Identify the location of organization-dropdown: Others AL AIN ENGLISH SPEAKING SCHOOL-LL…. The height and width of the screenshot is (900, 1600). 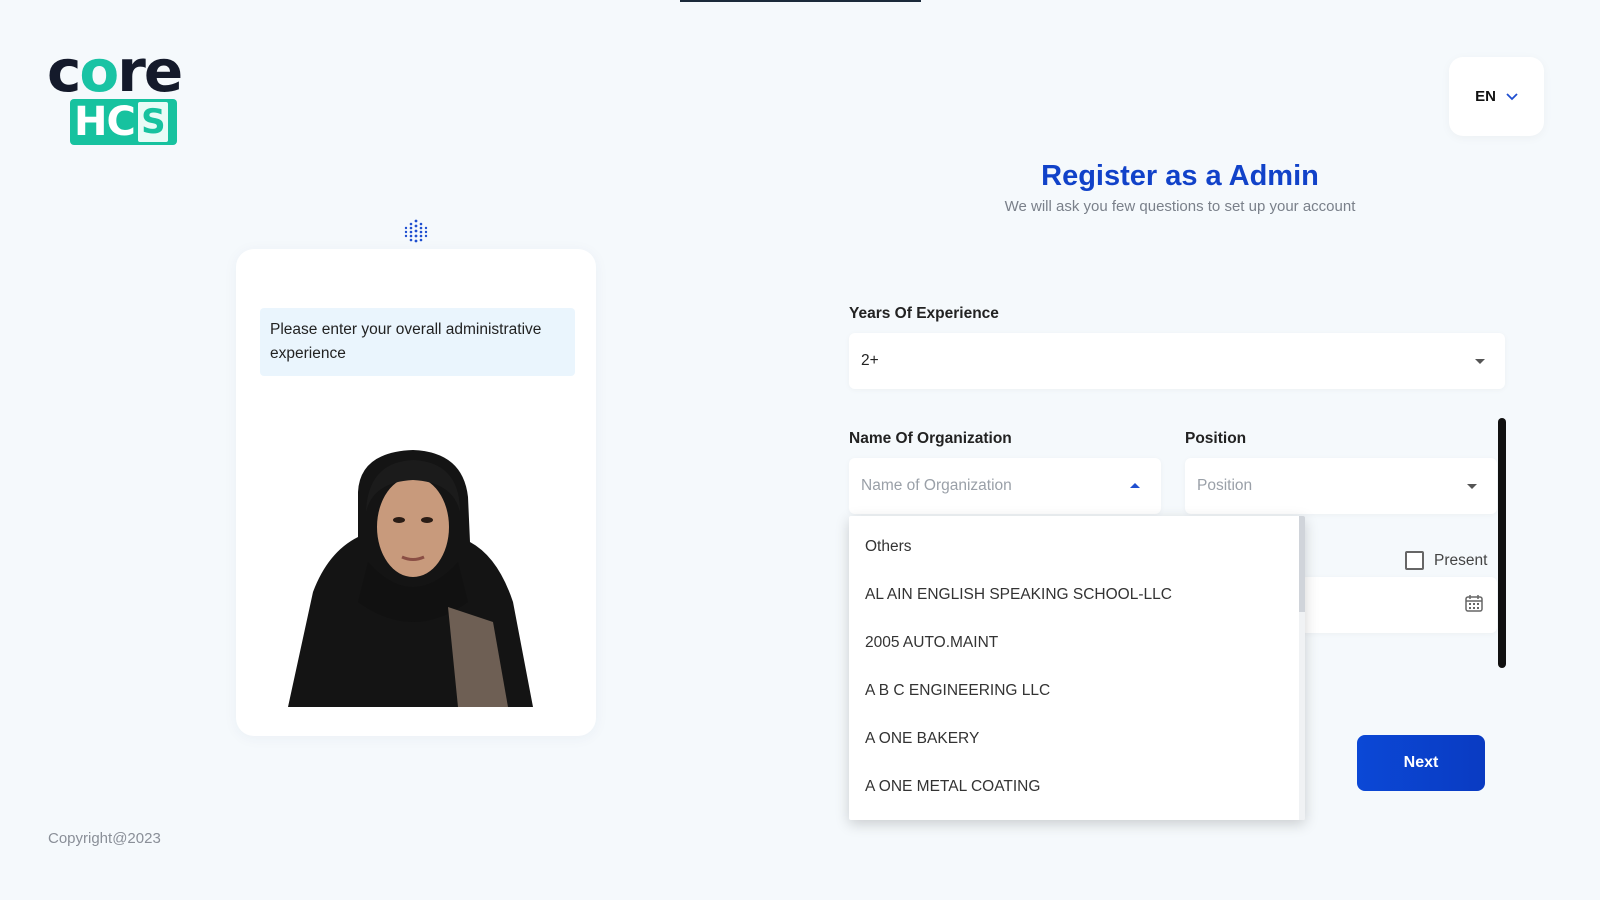
(1077, 668).